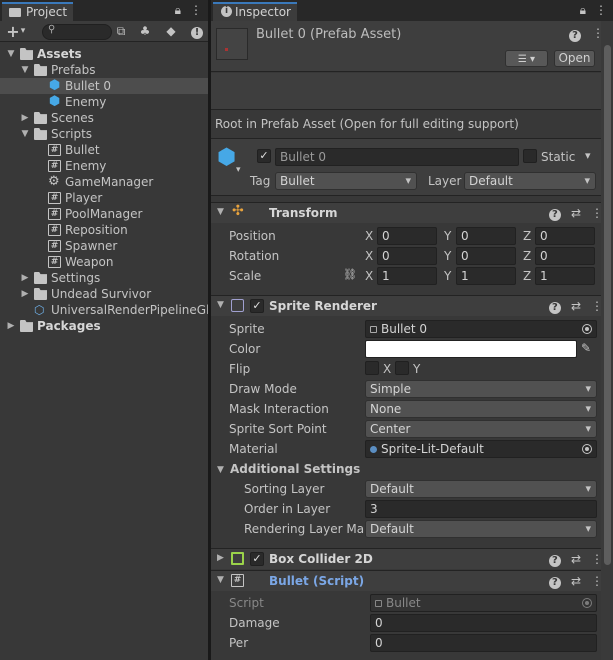  Describe the element at coordinates (197, 31) in the screenshot. I see `hidden-packages-icon: !` at that location.